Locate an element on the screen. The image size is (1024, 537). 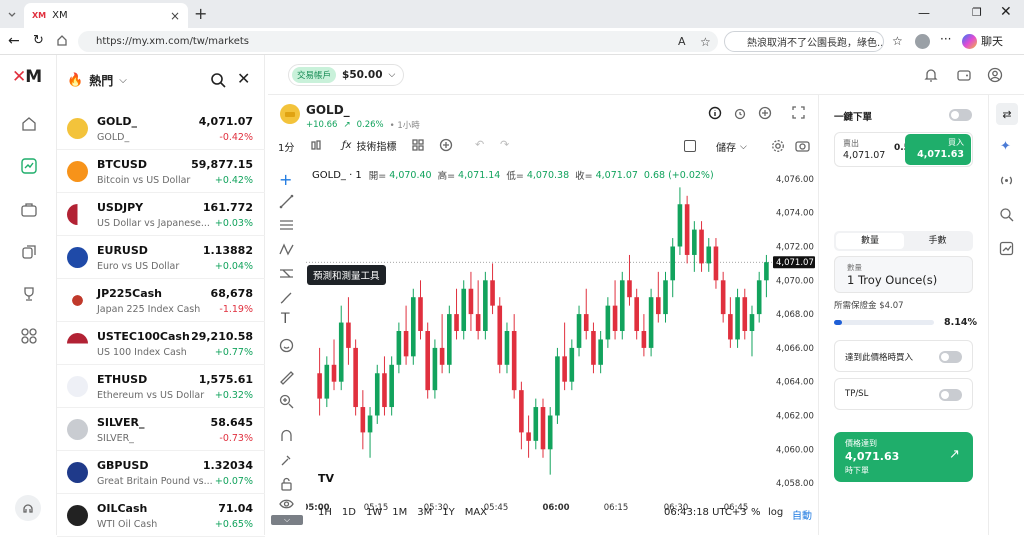
info-icon is located at coordinates (715, 114).